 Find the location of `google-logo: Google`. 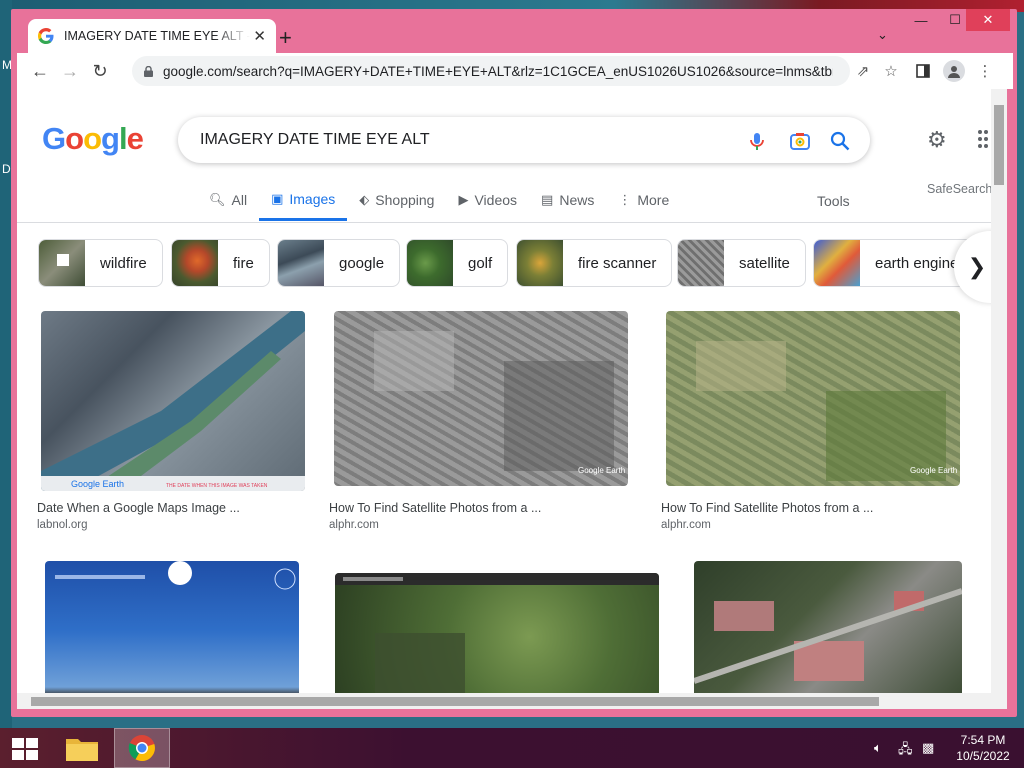

google-logo: Google is located at coordinates (93, 139).